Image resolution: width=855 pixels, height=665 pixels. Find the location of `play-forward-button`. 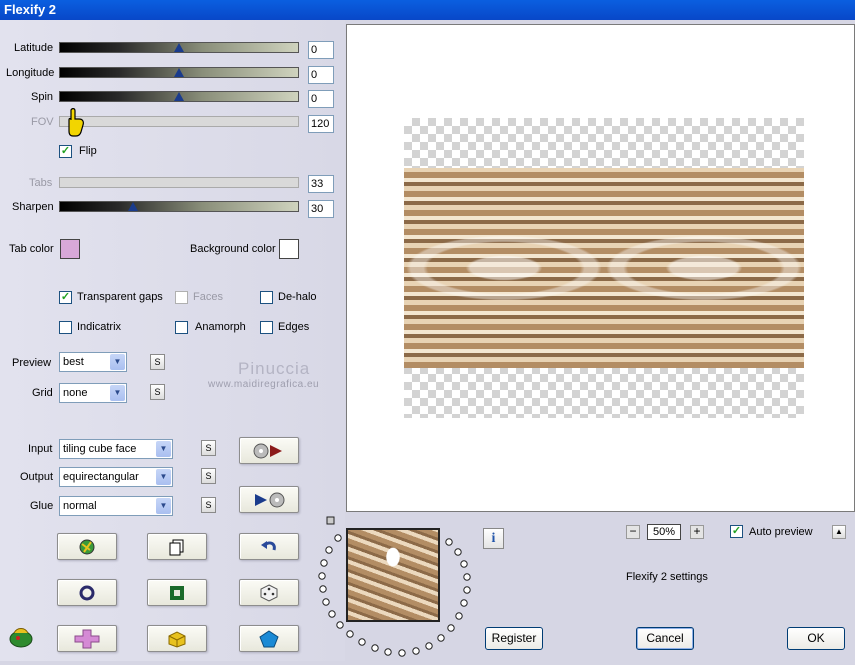

play-forward-button is located at coordinates (269, 450).